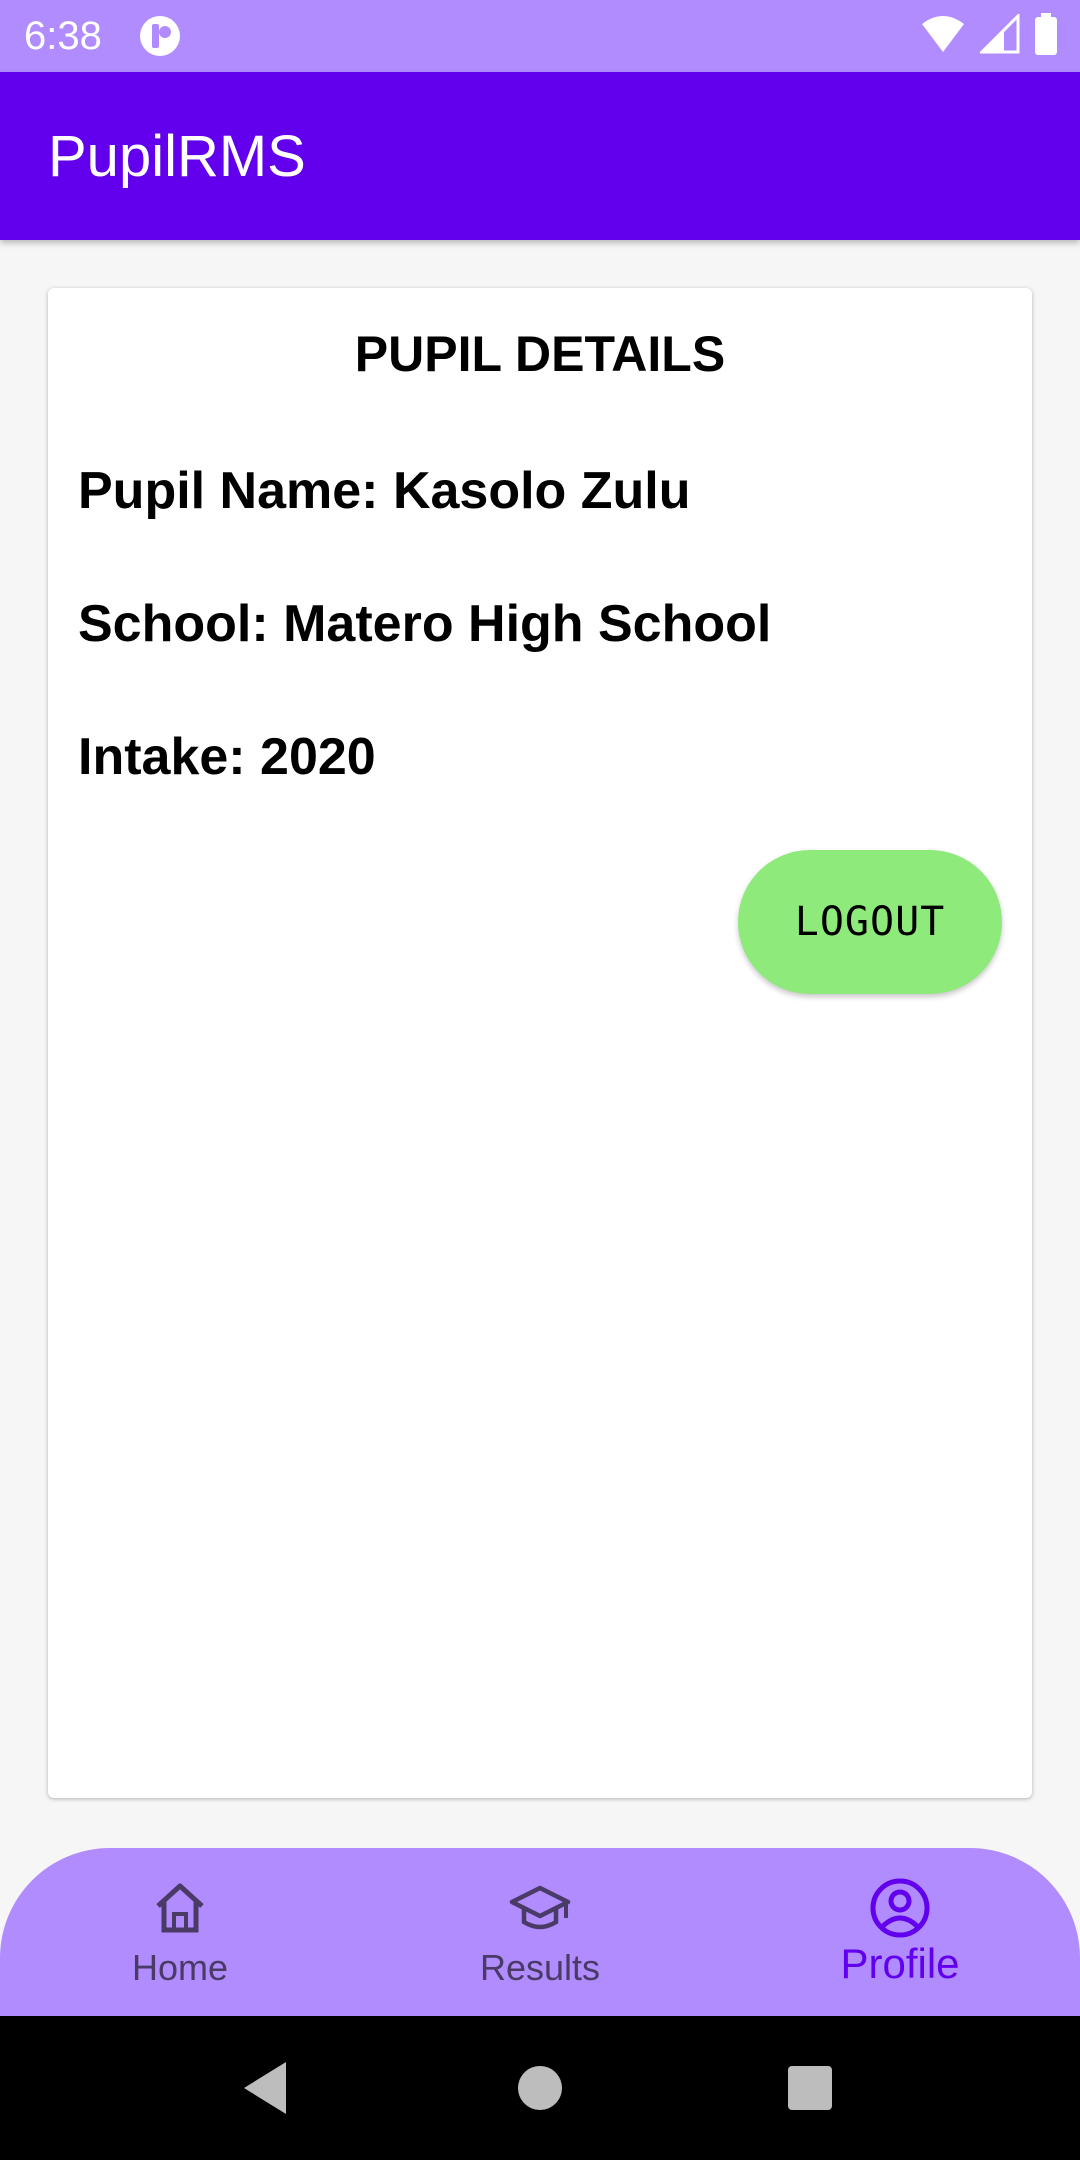 This screenshot has width=1080, height=2160. What do you see at coordinates (540, 354) in the screenshot?
I see `card-title: PUPIL DETAILS` at bounding box center [540, 354].